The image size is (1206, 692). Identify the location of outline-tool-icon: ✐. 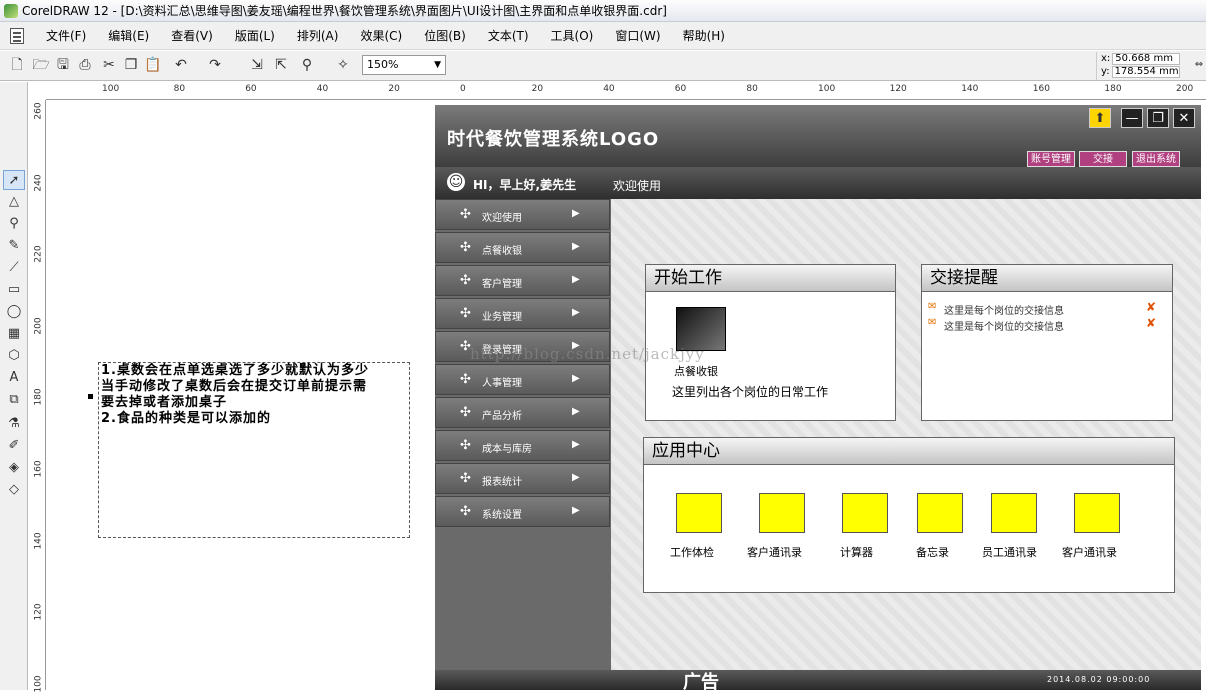
(14, 446).